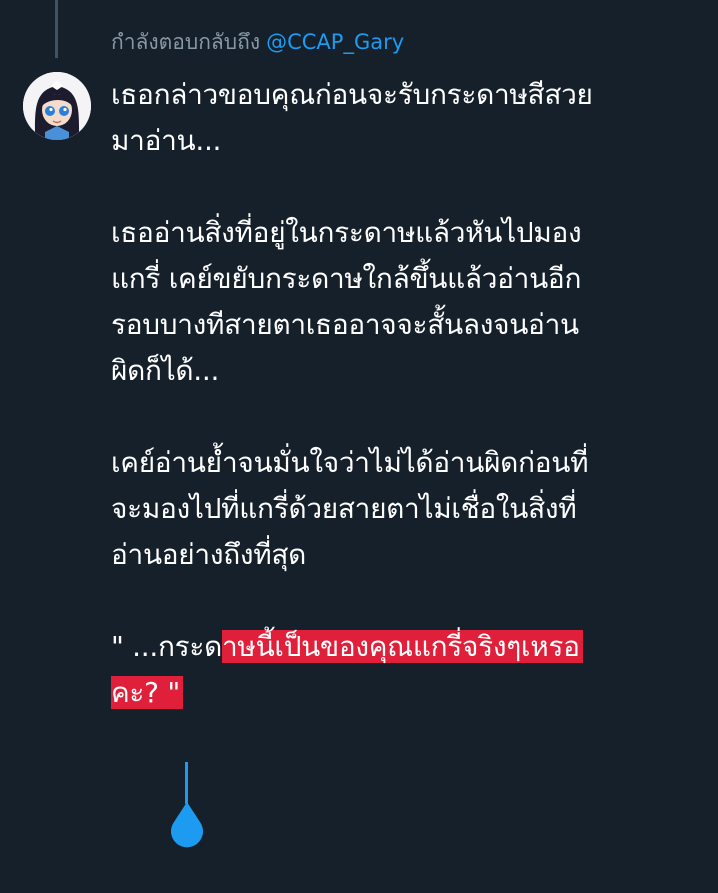  Describe the element at coordinates (166, 646) in the screenshot. I see `unselected-text: " ...กระด` at that location.